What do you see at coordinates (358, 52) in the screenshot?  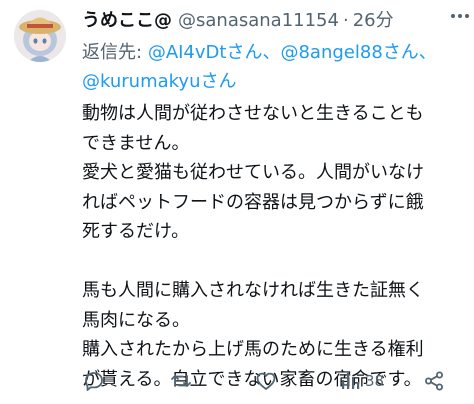 I see `mention-link: @8angel88さん、` at bounding box center [358, 52].